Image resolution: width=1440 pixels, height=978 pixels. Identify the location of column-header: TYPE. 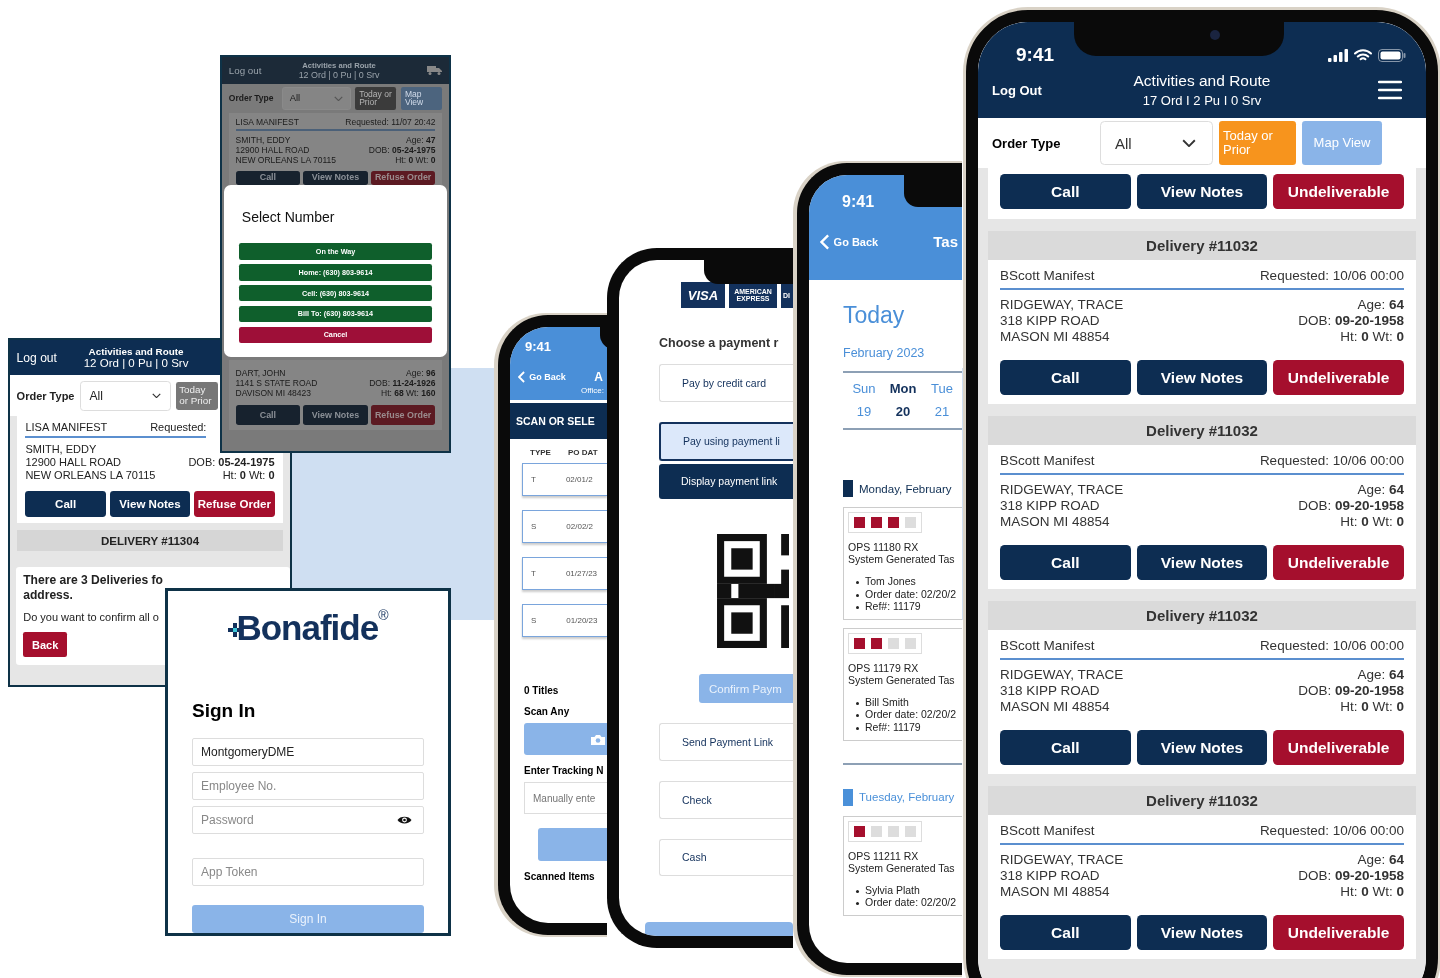
(540, 452).